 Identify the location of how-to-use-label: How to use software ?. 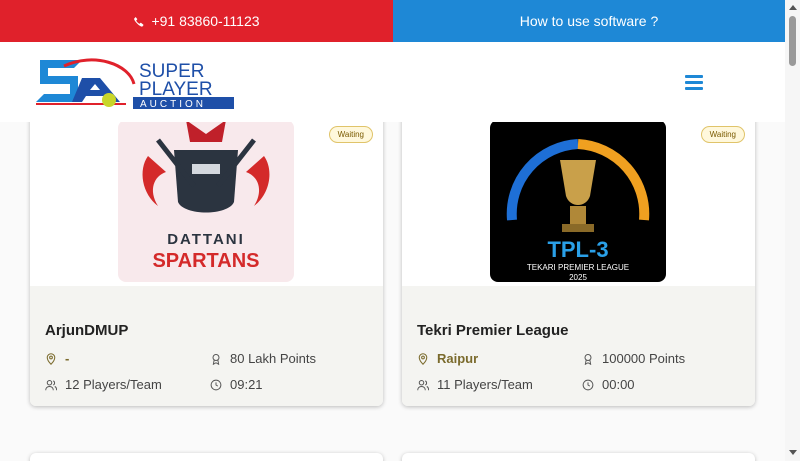
(589, 21).